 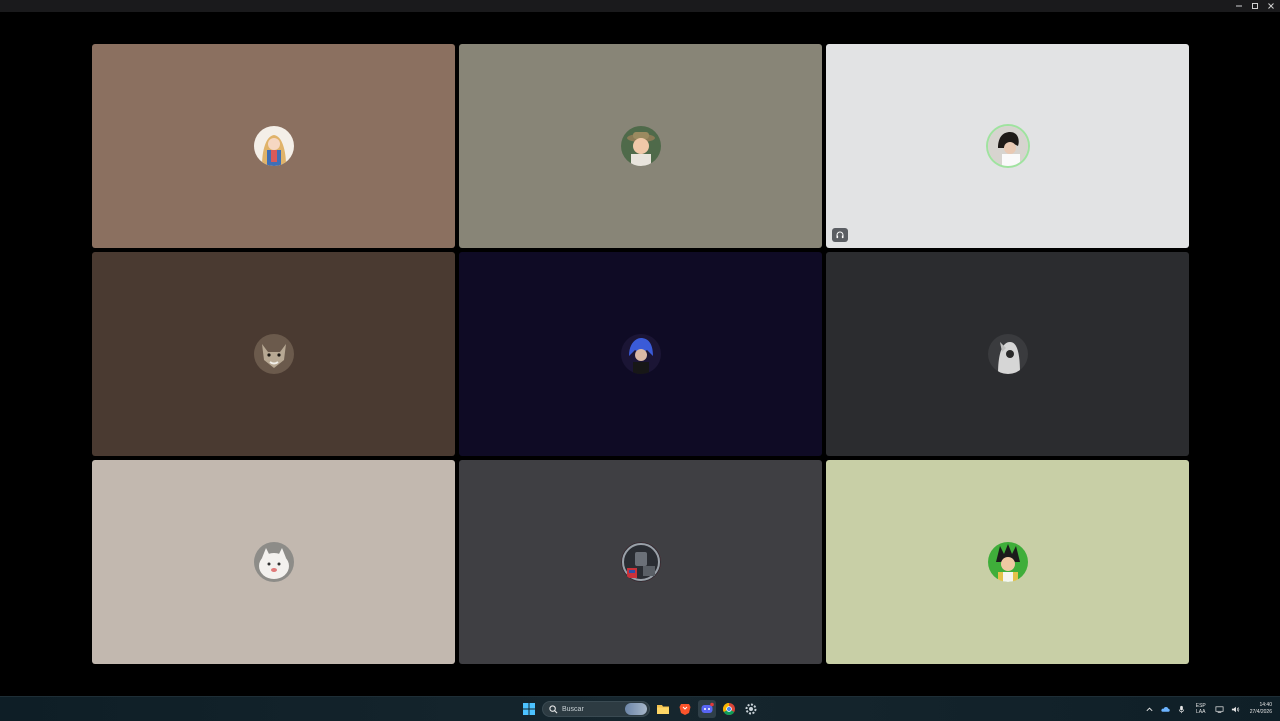 I want to click on hooded-figure-avatar, so click(x=1007, y=354).